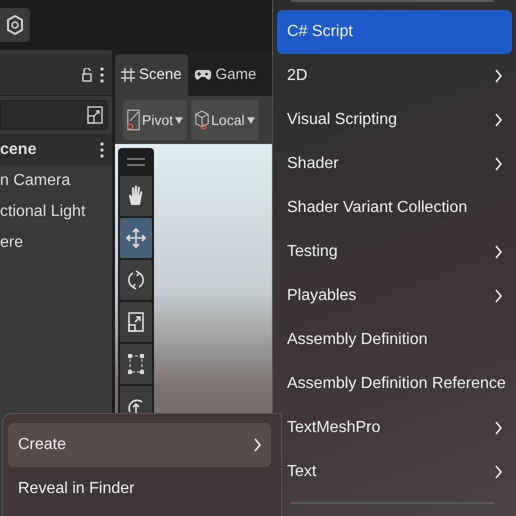  I want to click on menu-item: C# Script, so click(394, 32).